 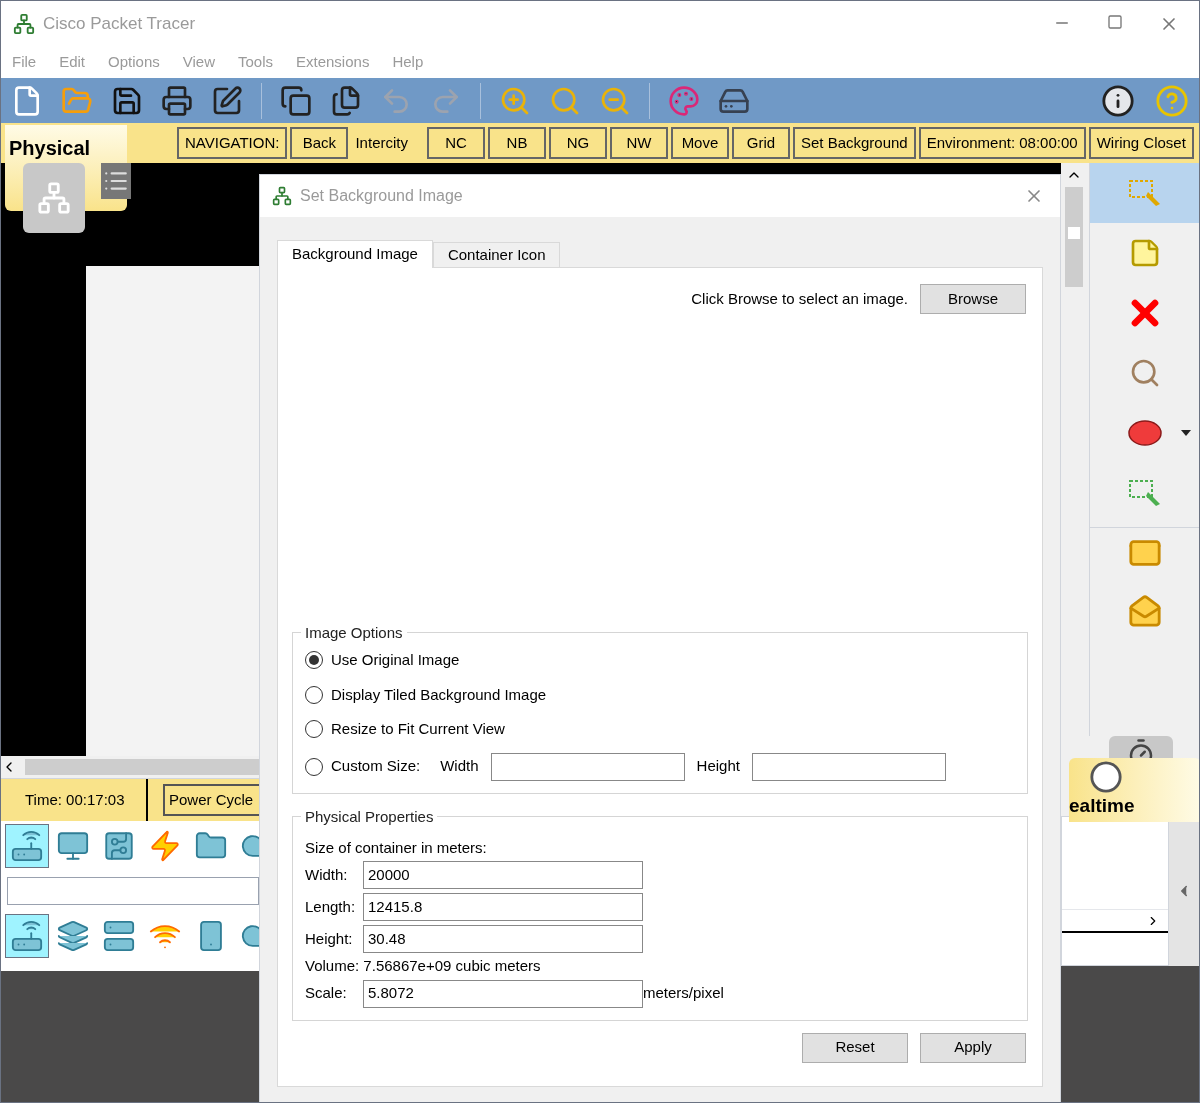 What do you see at coordinates (1002, 143) in the screenshot?
I see `nav-button: Environment: 08:00:00` at bounding box center [1002, 143].